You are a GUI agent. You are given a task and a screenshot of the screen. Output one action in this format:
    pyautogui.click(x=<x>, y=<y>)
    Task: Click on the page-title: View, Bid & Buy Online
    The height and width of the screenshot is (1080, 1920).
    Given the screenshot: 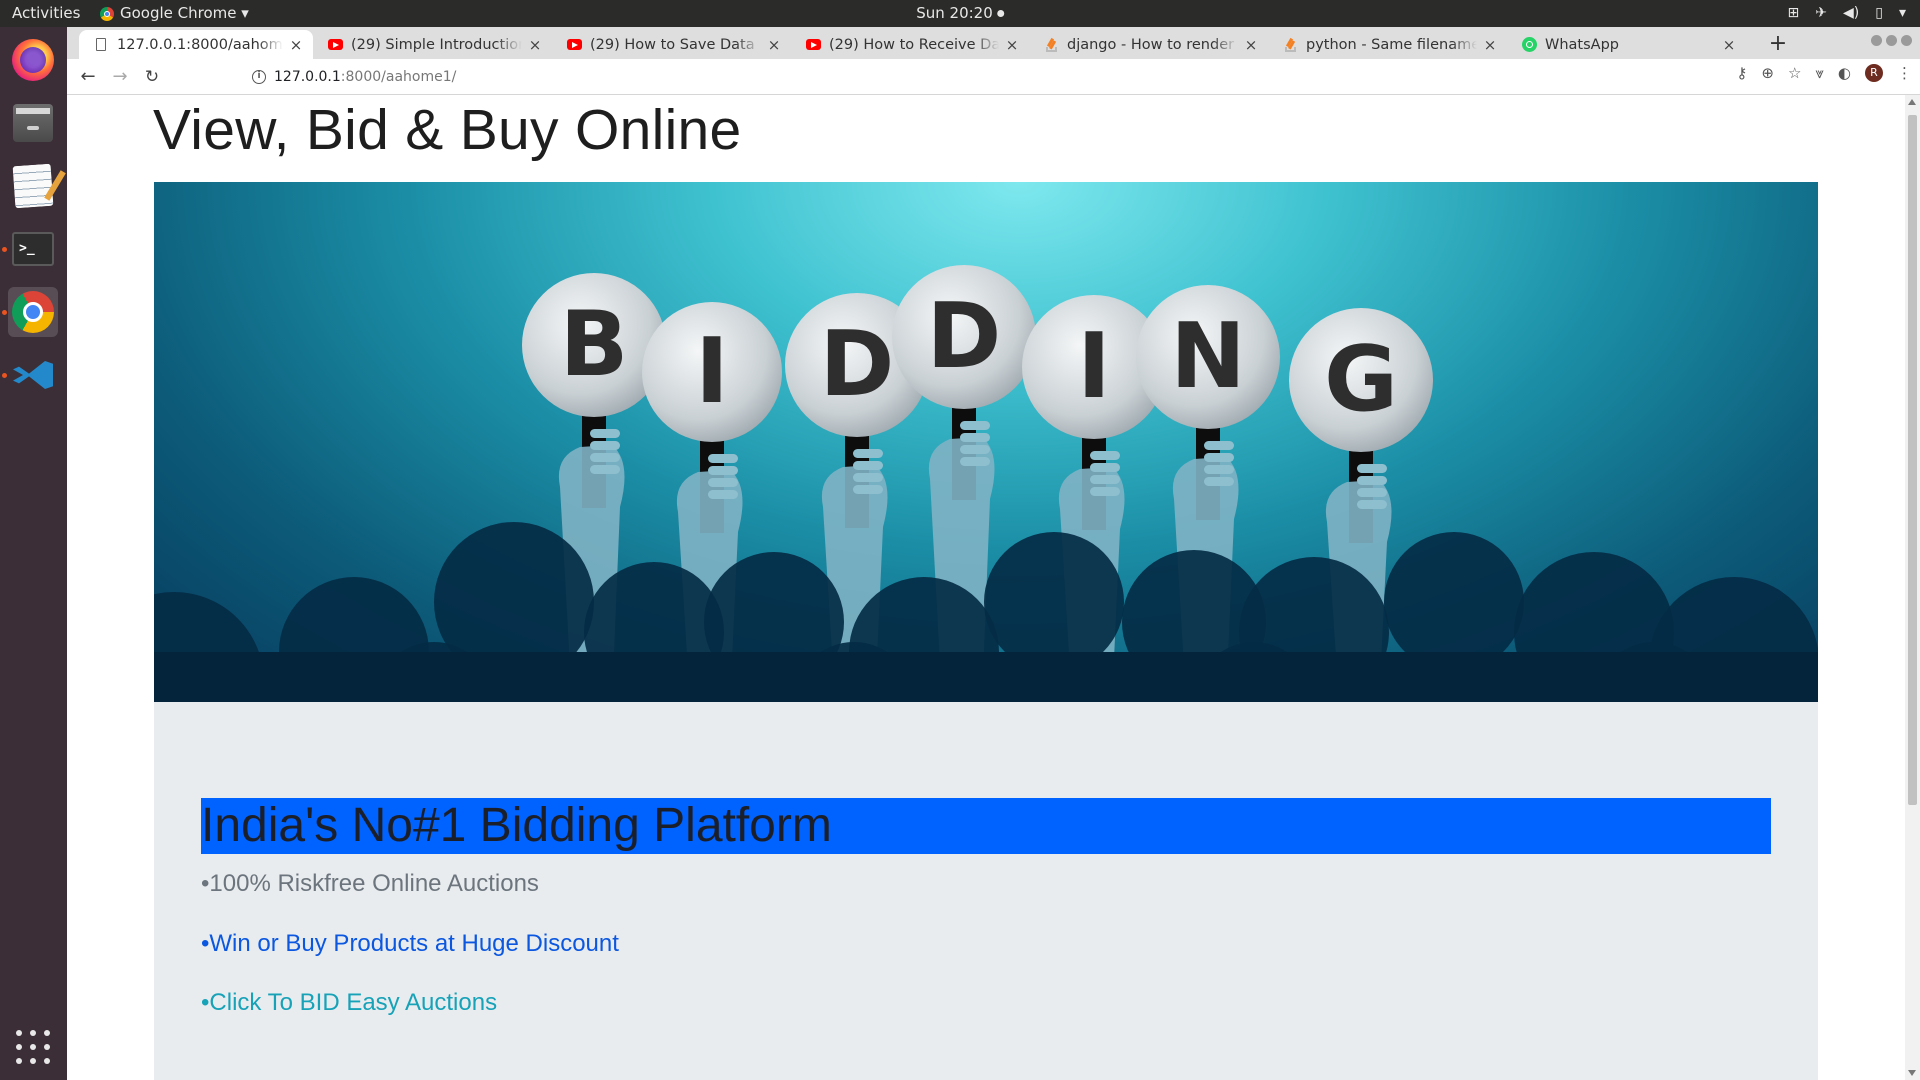 What is the action you would take?
    pyautogui.click(x=447, y=130)
    